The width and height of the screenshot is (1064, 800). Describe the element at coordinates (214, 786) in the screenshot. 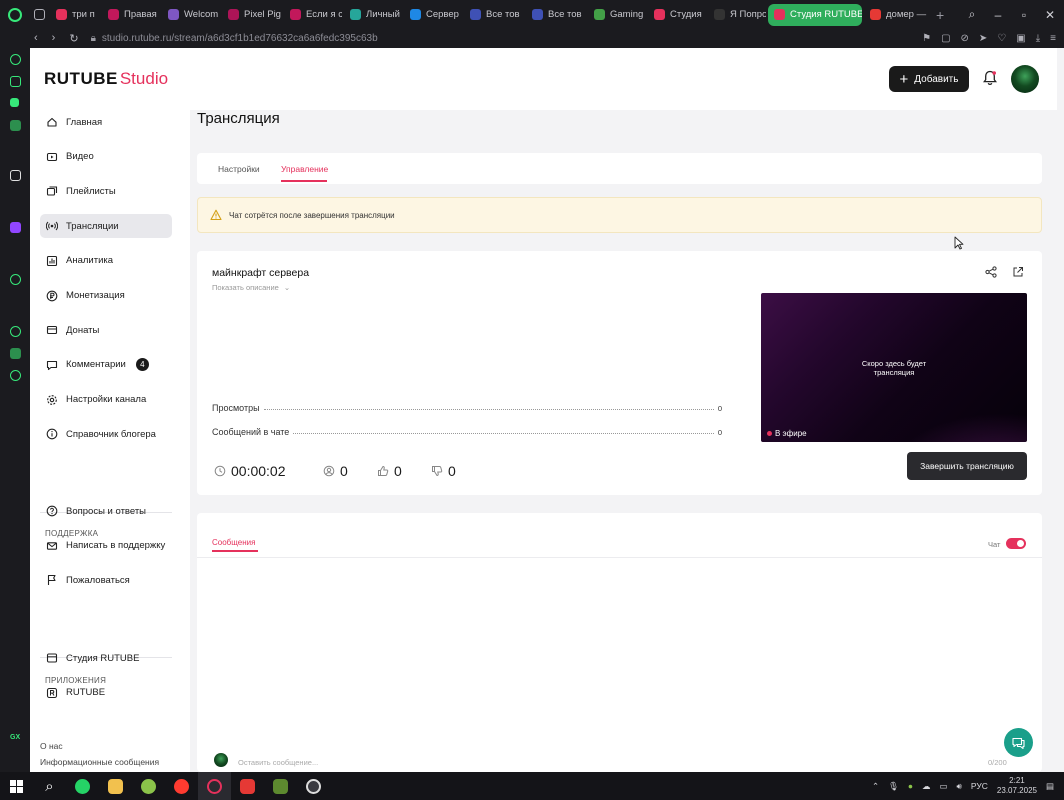

I see `opera-gx-icon` at that location.